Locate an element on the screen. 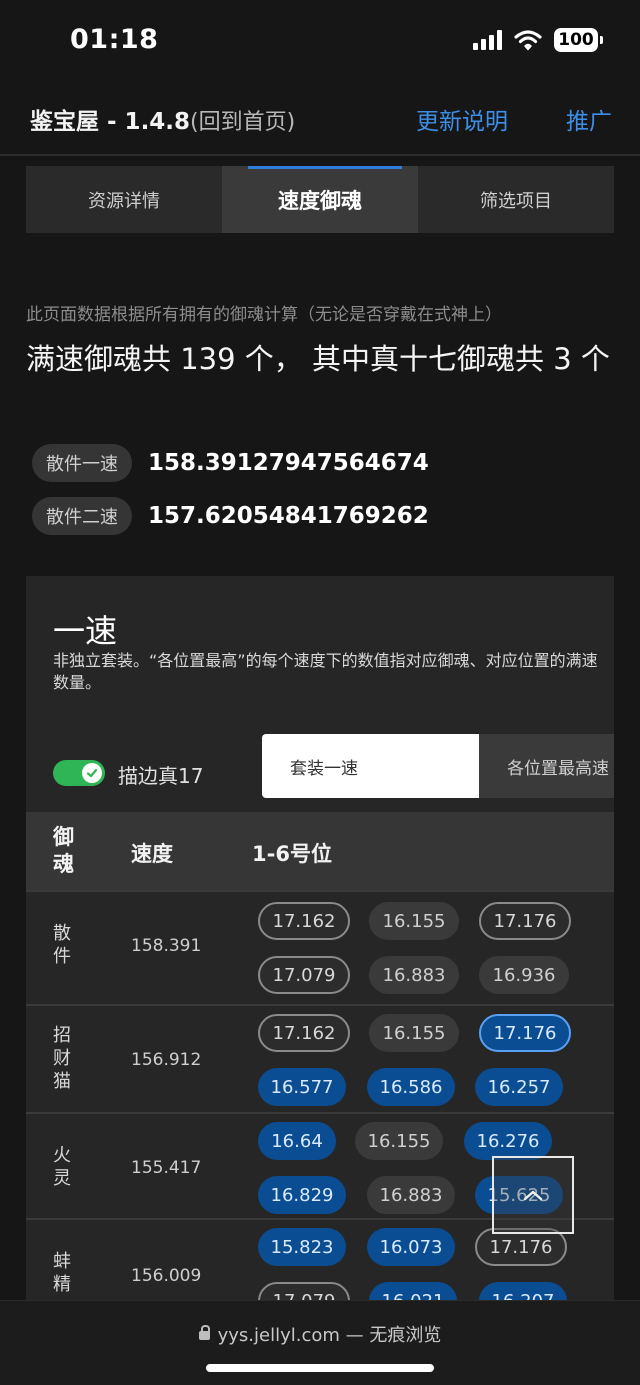 The height and width of the screenshot is (1385, 640). check-icon is located at coordinates (92, 773).